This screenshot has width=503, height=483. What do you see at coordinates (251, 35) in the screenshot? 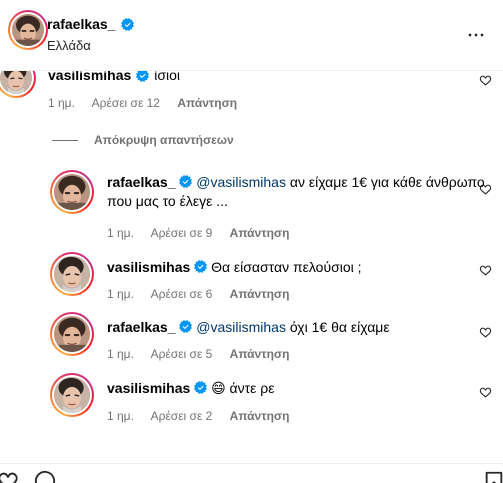
I see `post-header: rafaelkas_ Ελλάδα` at bounding box center [251, 35].